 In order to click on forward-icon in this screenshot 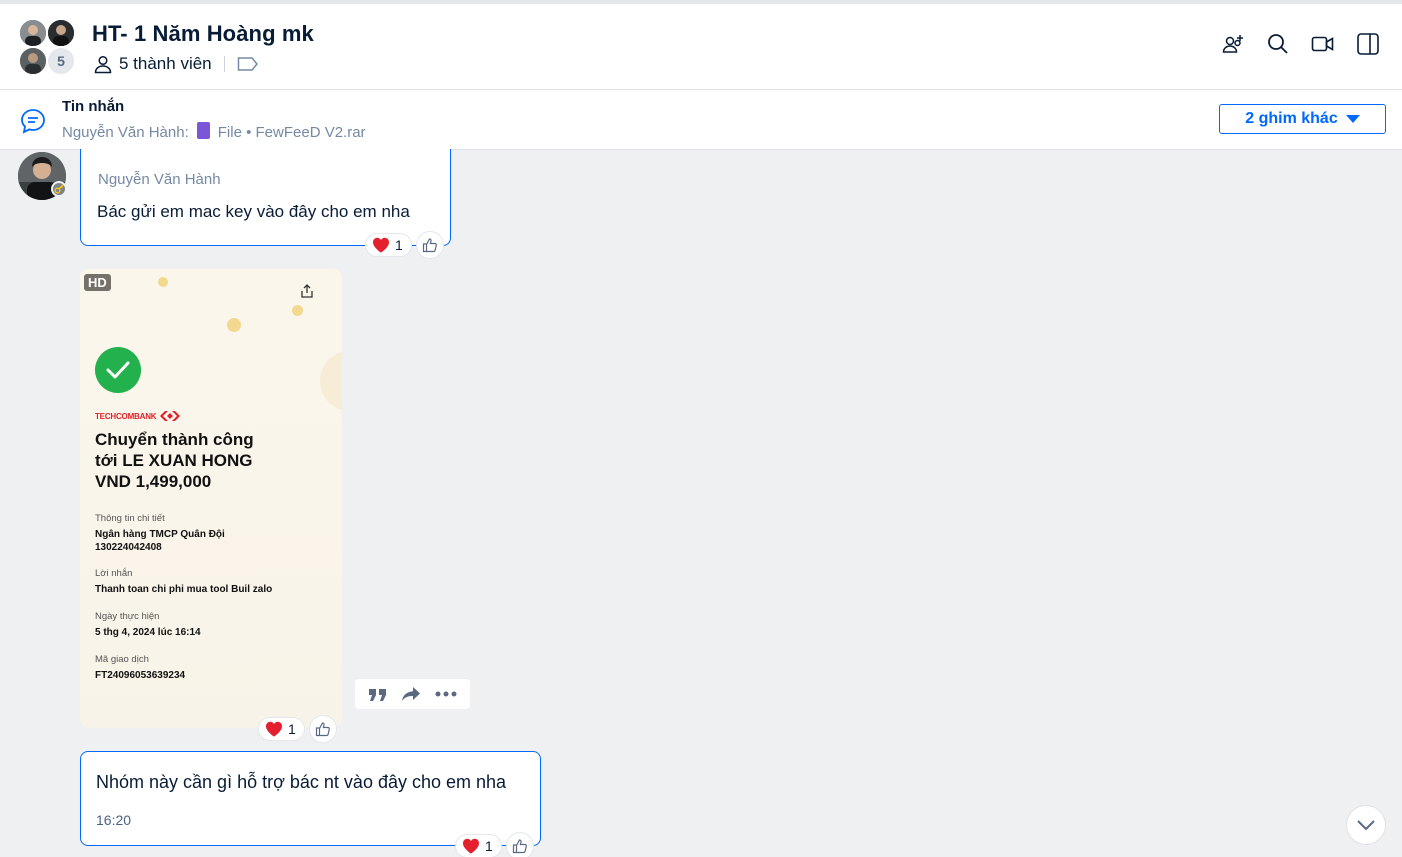, I will do `click(411, 694)`.